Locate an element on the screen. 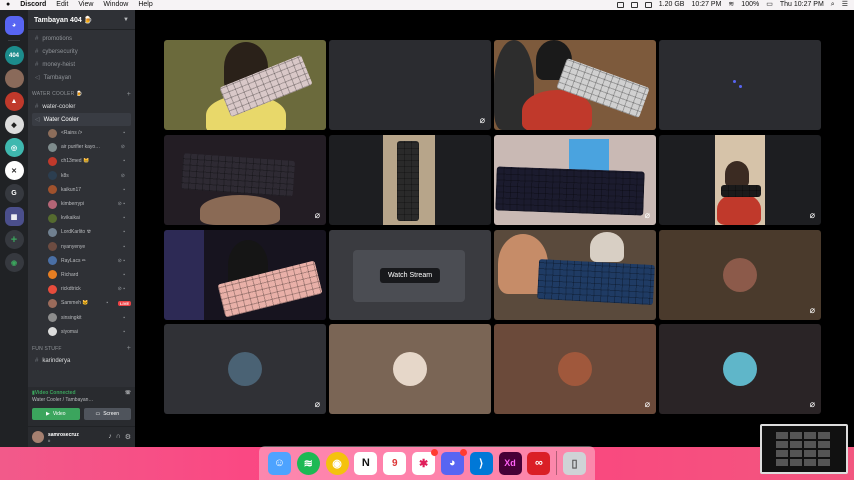 The height and width of the screenshot is (480, 854). battery-icon: ▭ is located at coordinates (769, 5).